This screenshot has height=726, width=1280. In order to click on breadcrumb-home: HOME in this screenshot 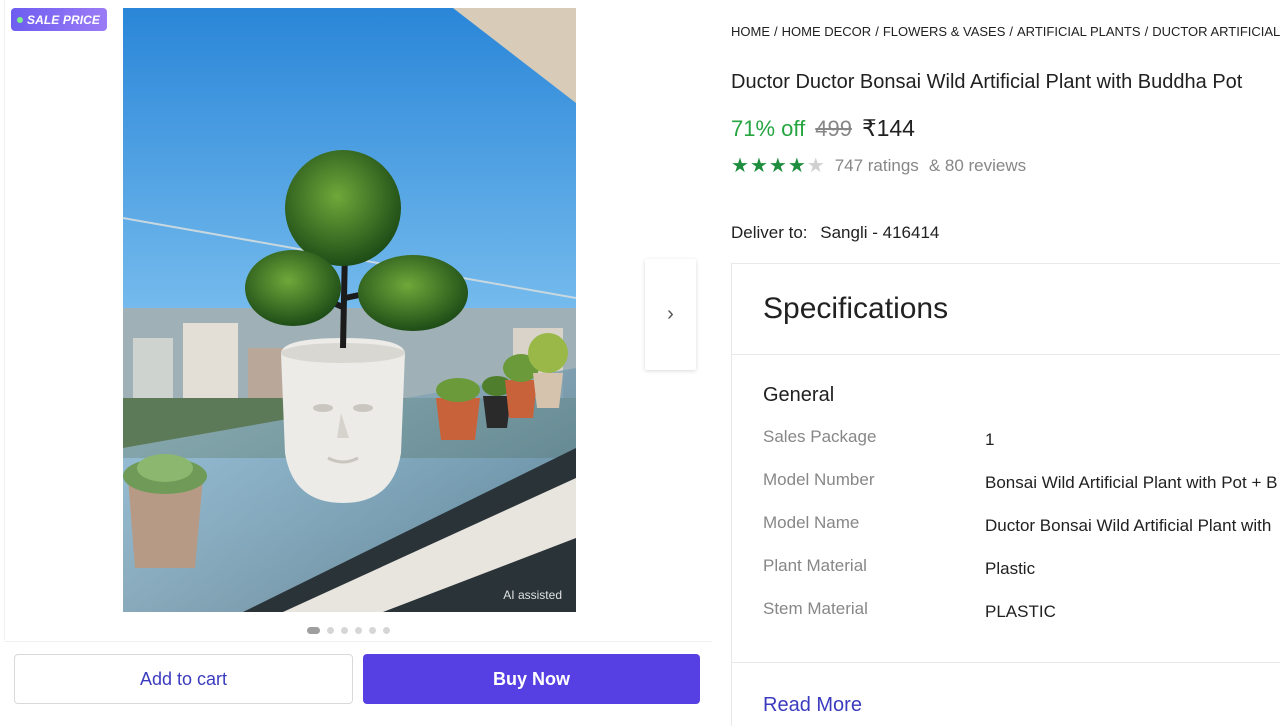, I will do `click(750, 31)`.